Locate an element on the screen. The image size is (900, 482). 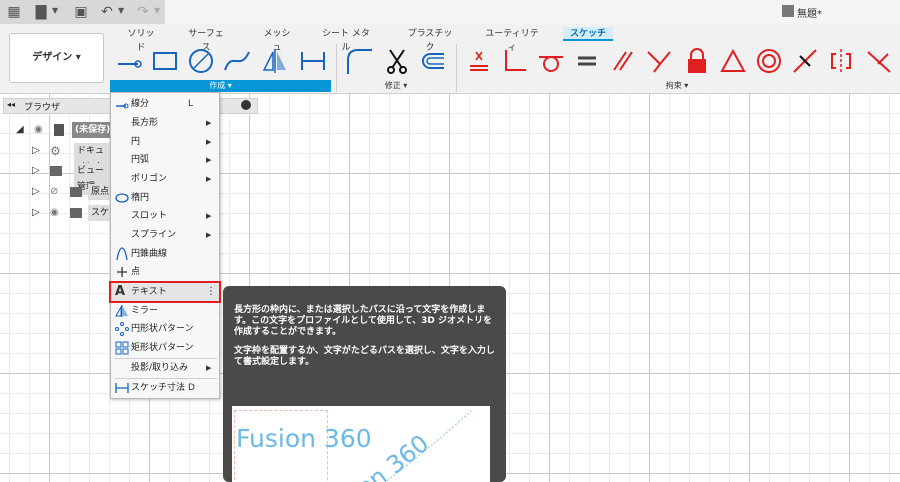
parallel-constraint-icon is located at coordinates (623, 61).